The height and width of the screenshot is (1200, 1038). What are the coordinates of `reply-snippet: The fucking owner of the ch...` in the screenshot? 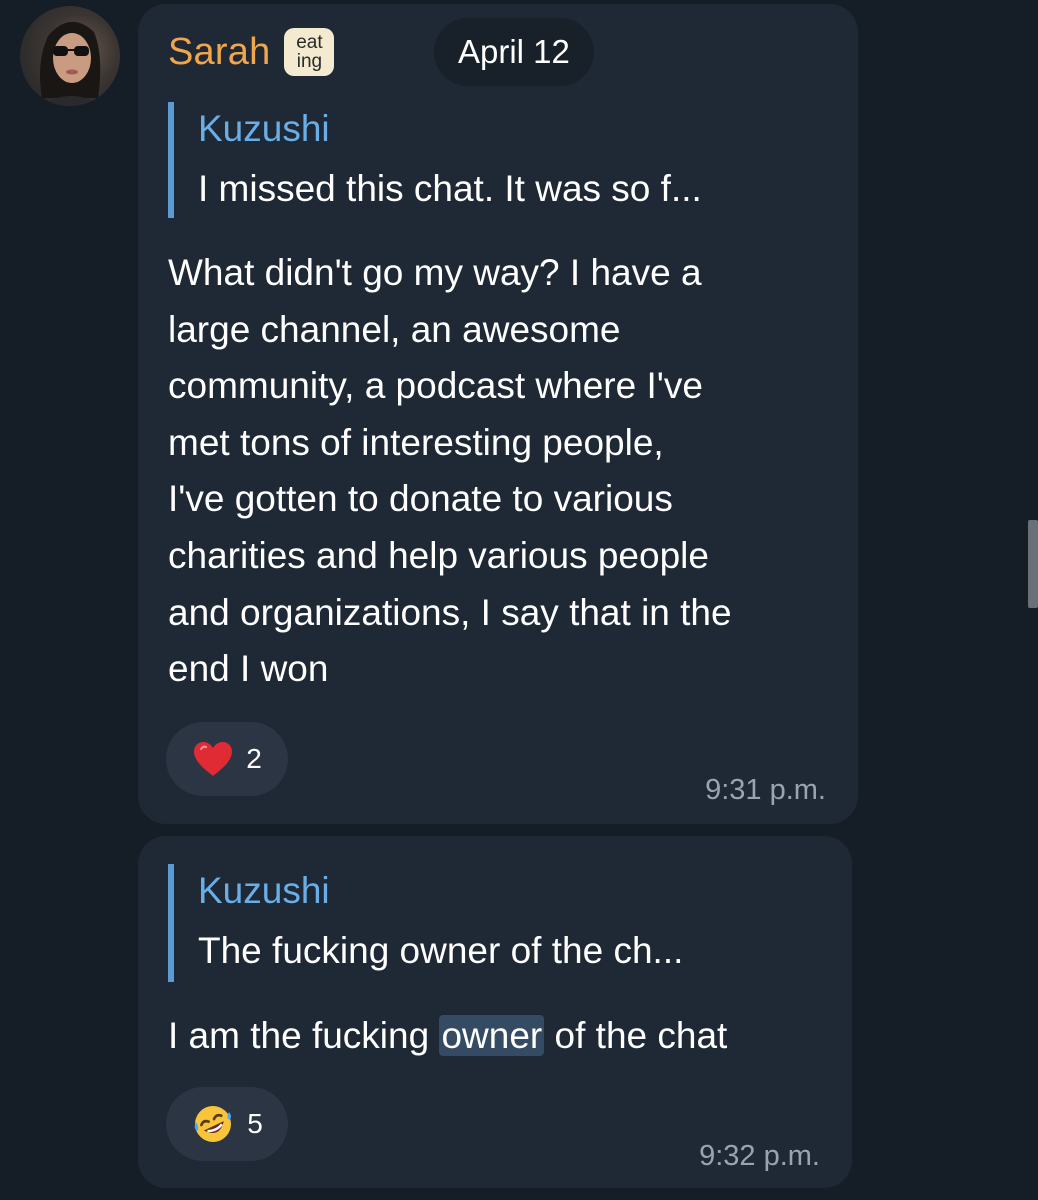 It's located at (441, 950).